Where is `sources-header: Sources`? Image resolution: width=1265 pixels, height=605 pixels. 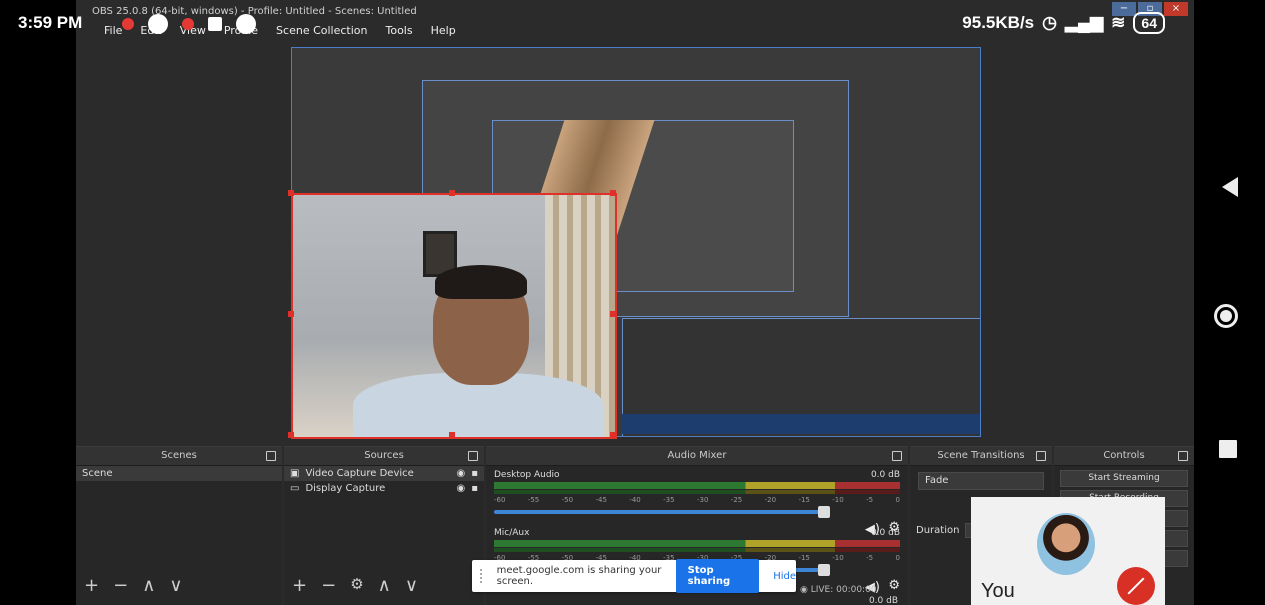
sources-header: Sources is located at coordinates (384, 456).